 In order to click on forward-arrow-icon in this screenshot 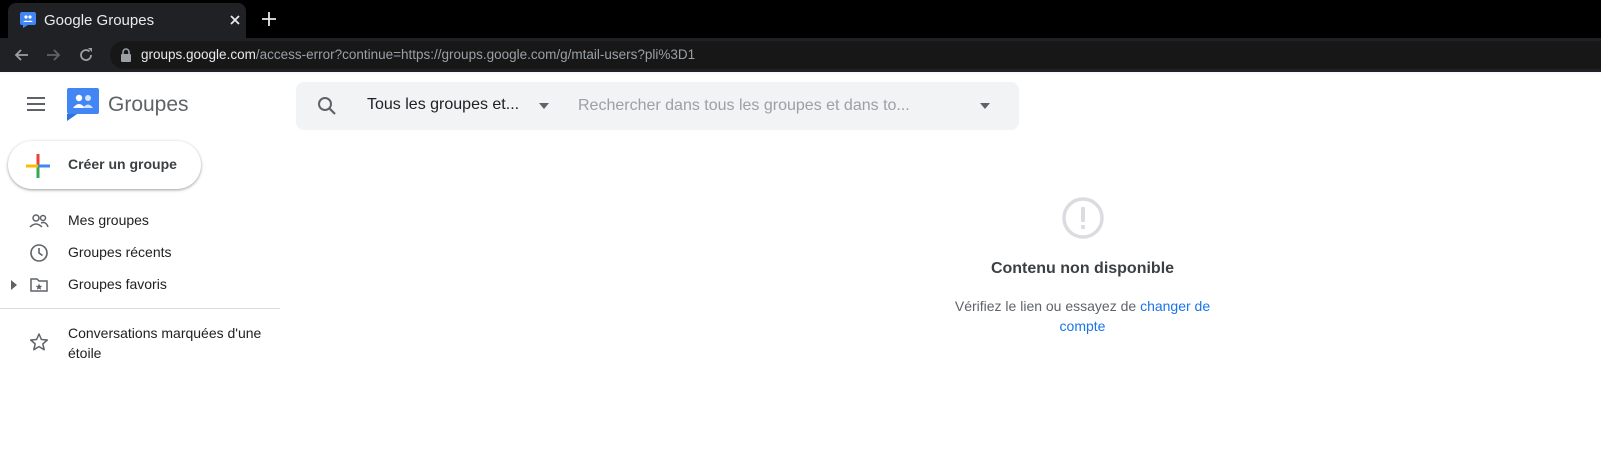, I will do `click(53, 55)`.